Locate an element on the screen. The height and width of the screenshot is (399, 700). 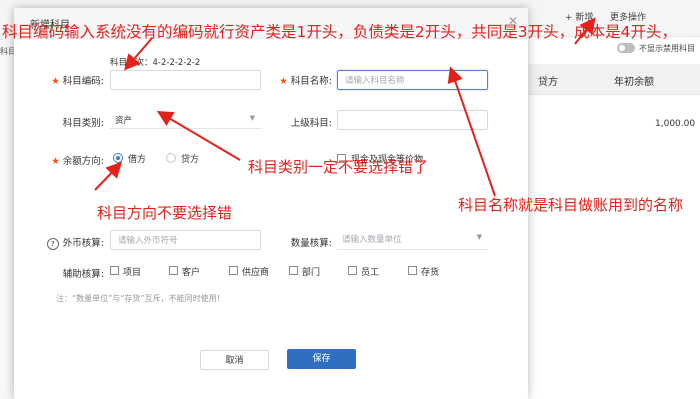
arrow-to-category is located at coordinates (198, 135).